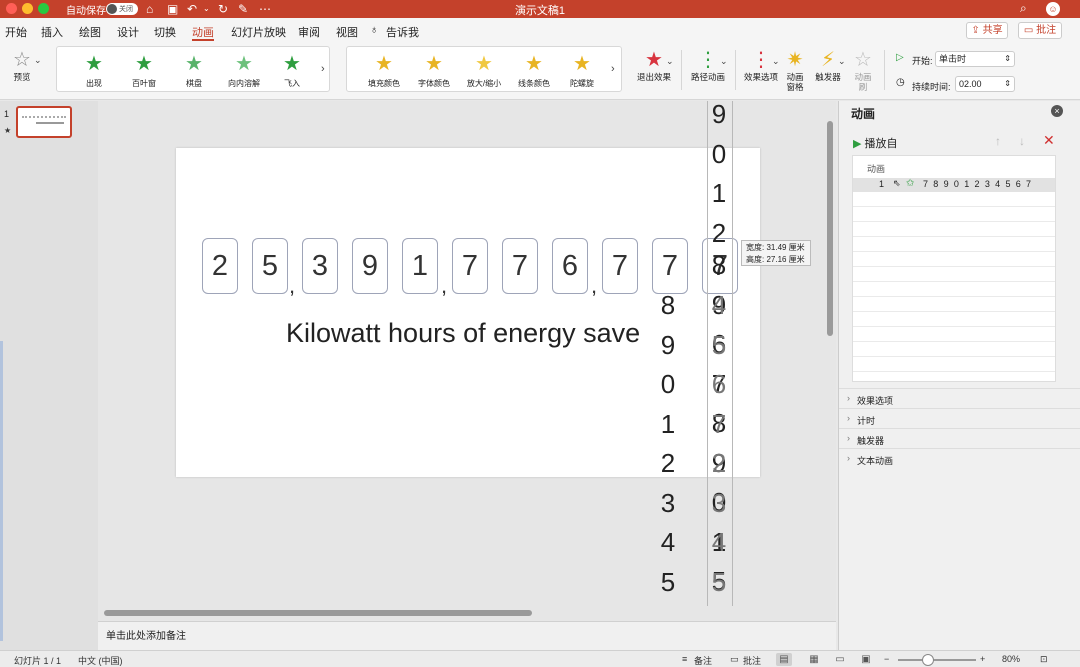 The width and height of the screenshot is (1080, 667). What do you see at coordinates (1022, 141) in the screenshot?
I see `move-down-icon: ↓` at bounding box center [1022, 141].